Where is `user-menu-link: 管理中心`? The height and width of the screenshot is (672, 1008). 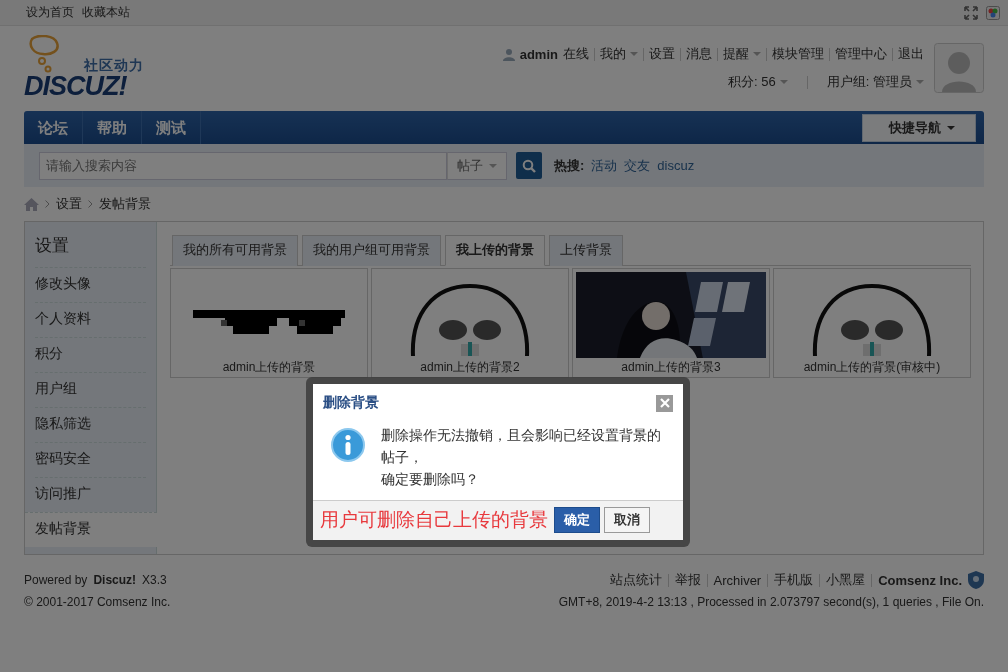 user-menu-link: 管理中心 is located at coordinates (861, 54).